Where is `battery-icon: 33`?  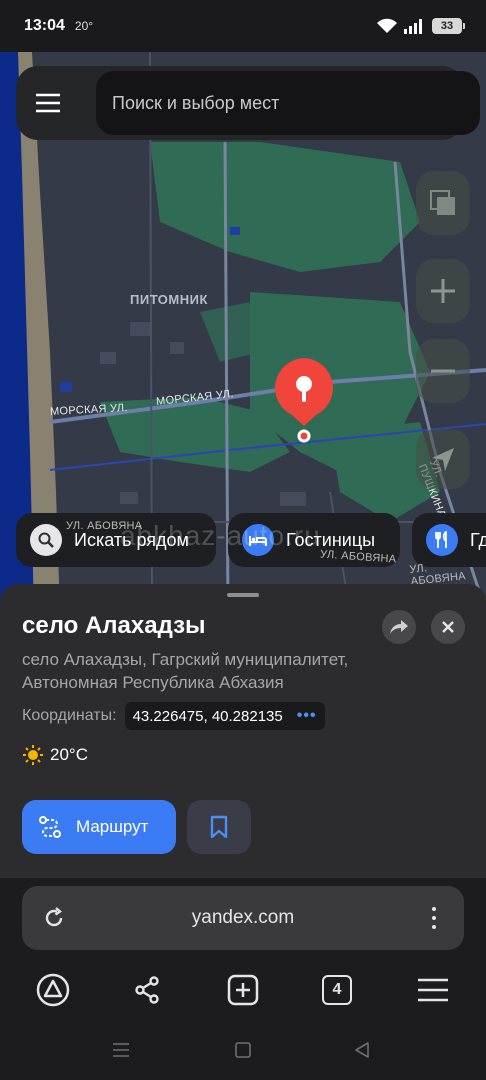
battery-icon: 33 is located at coordinates (448, 26).